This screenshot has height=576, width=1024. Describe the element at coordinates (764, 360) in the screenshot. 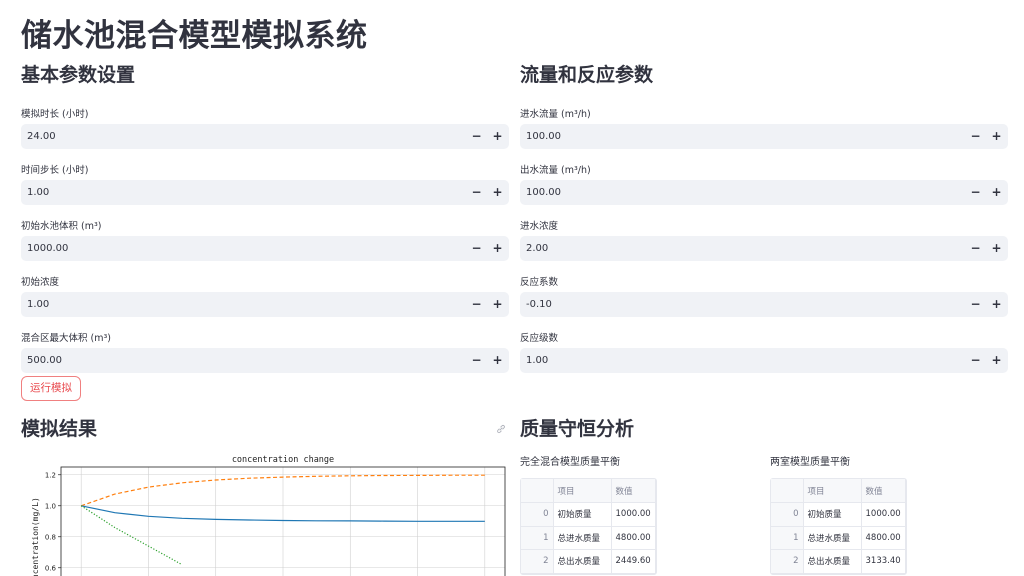

I see `reaction-order-input: 1.00 − +` at that location.